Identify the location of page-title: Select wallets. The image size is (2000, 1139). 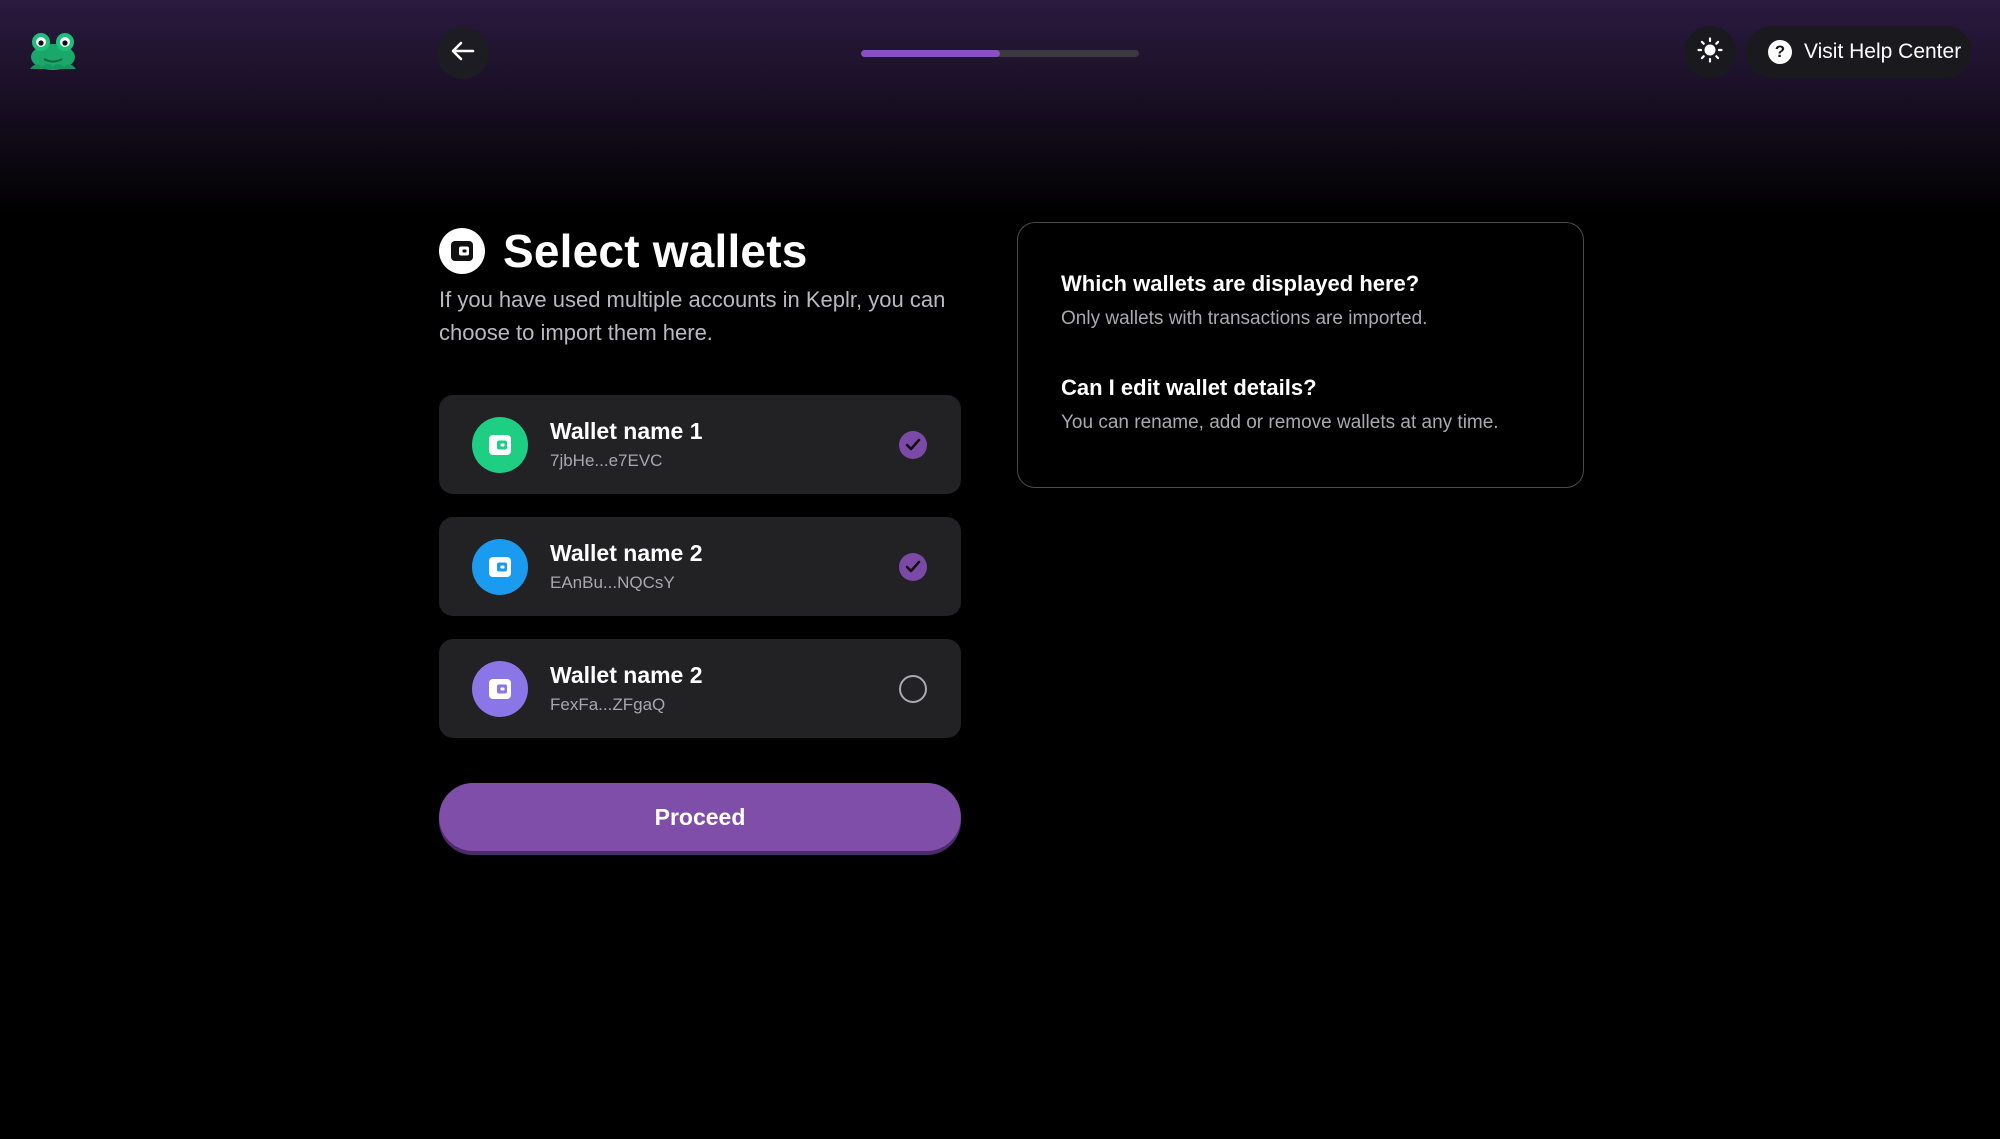
(655, 251).